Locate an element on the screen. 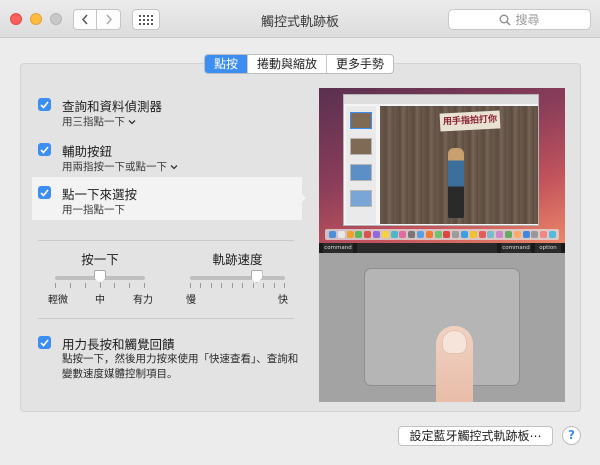  secondary-click-title: 輔助按鈕 is located at coordinates (87, 151).